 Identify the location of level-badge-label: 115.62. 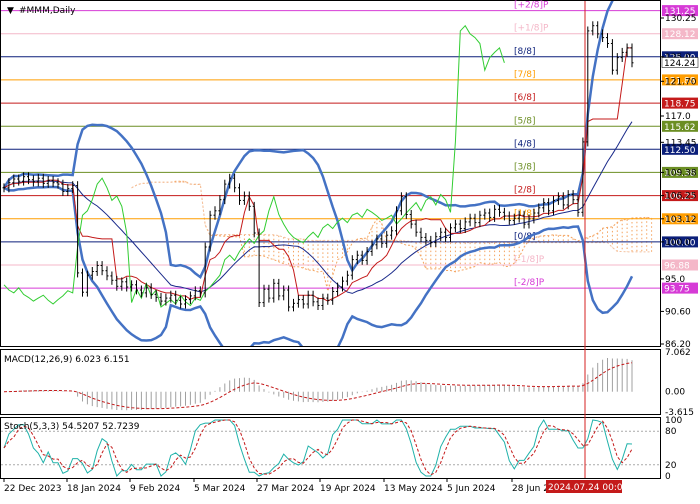
(680, 128).